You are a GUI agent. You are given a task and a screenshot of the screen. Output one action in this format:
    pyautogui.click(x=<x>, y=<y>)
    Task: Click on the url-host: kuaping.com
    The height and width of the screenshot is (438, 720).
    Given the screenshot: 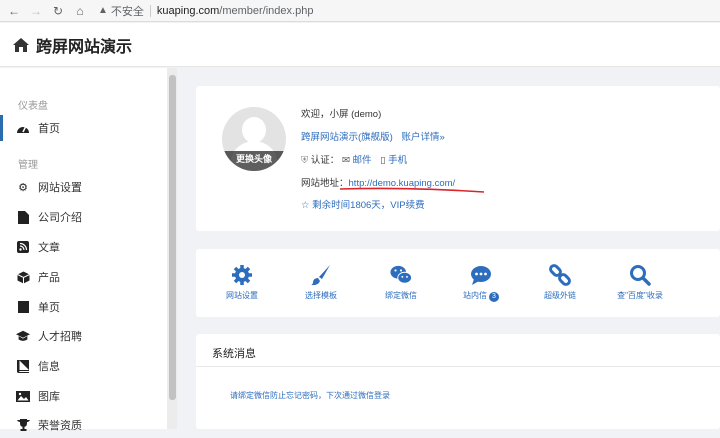 What is the action you would take?
    pyautogui.click(x=188, y=10)
    